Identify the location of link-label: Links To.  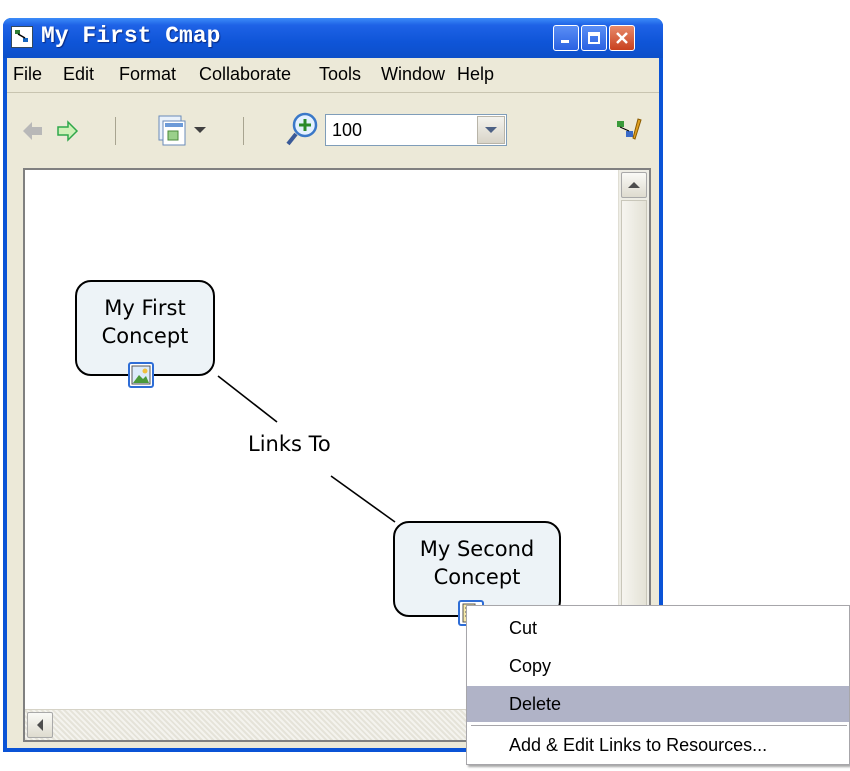
(289, 444).